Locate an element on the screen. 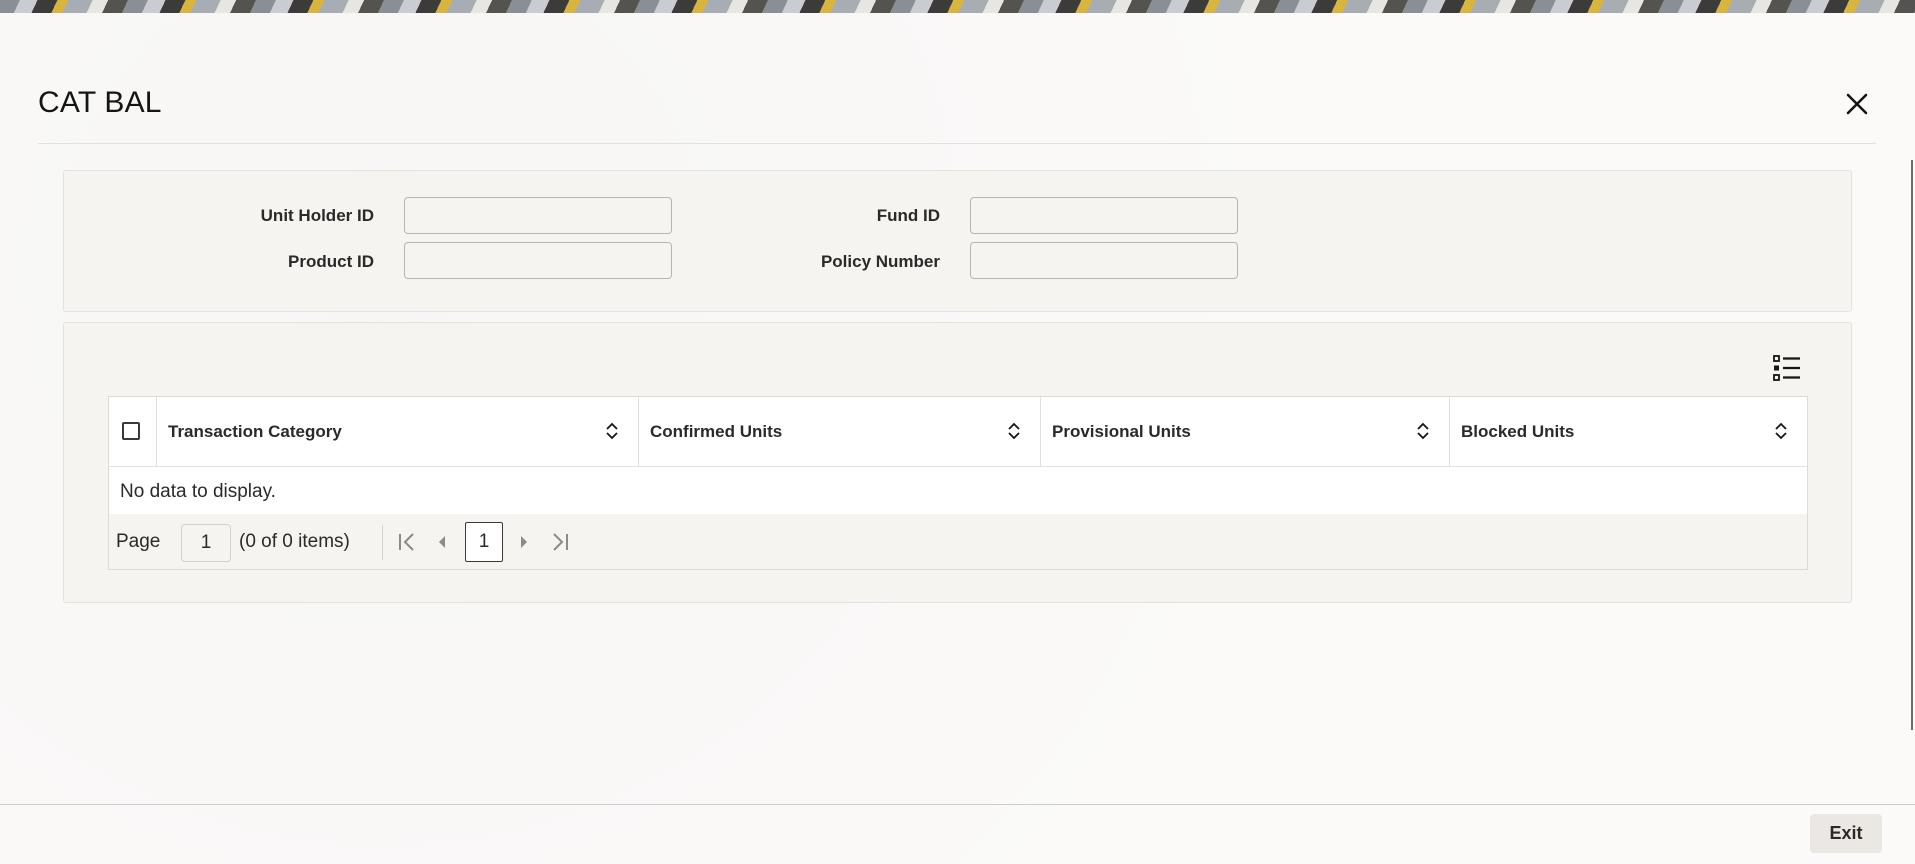 This screenshot has height=864, width=1915. pagination-bar: Page (0 of 0 items) 1 is located at coordinates (958, 541).